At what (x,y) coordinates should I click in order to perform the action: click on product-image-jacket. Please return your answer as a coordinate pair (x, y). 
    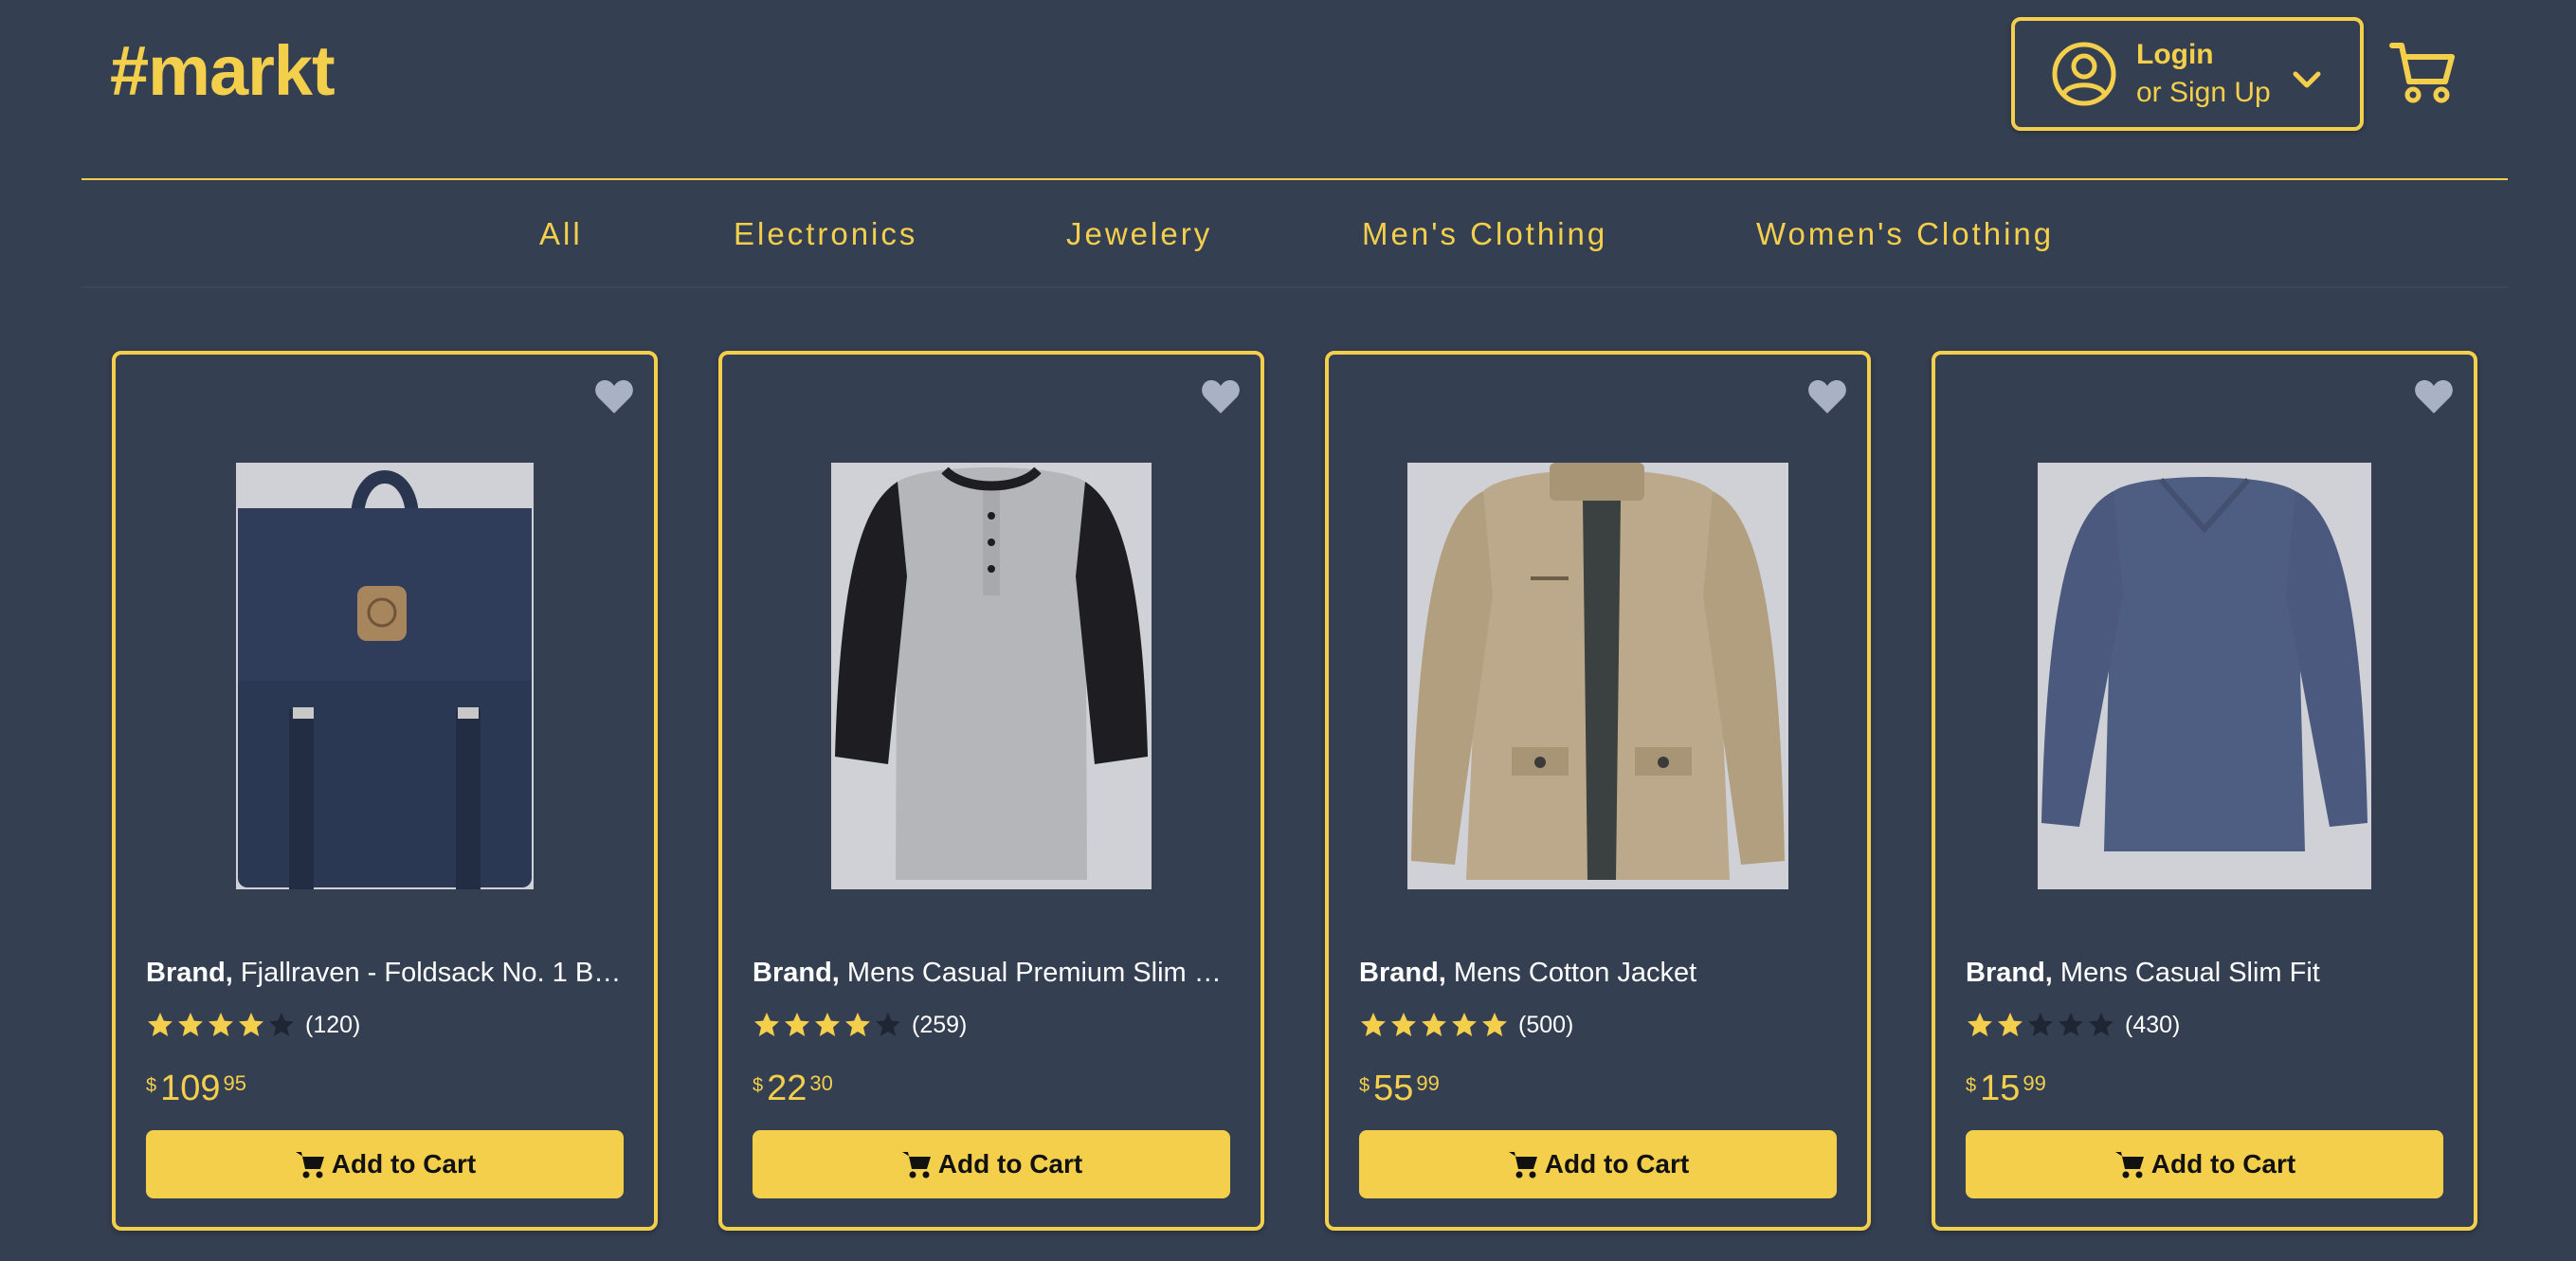
    Looking at the image, I should click on (1597, 676).